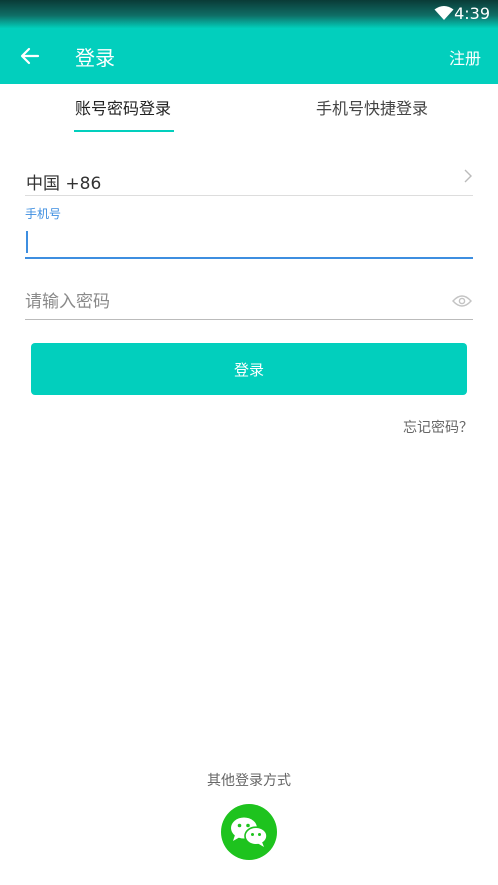  I want to click on login-button: 登录, so click(249, 369).